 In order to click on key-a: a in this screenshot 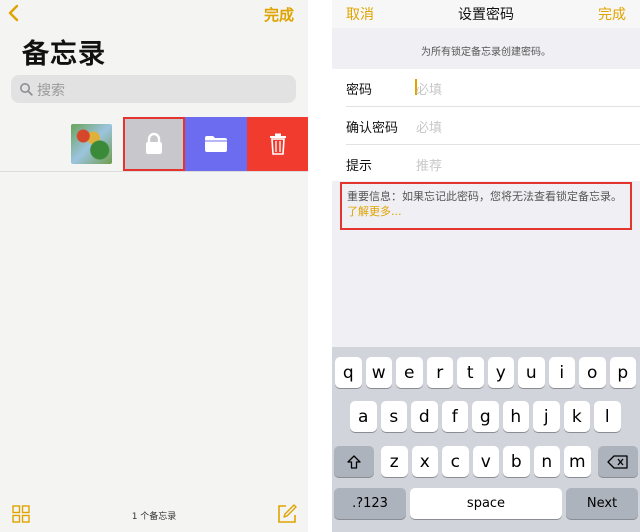, I will do `click(363, 416)`.